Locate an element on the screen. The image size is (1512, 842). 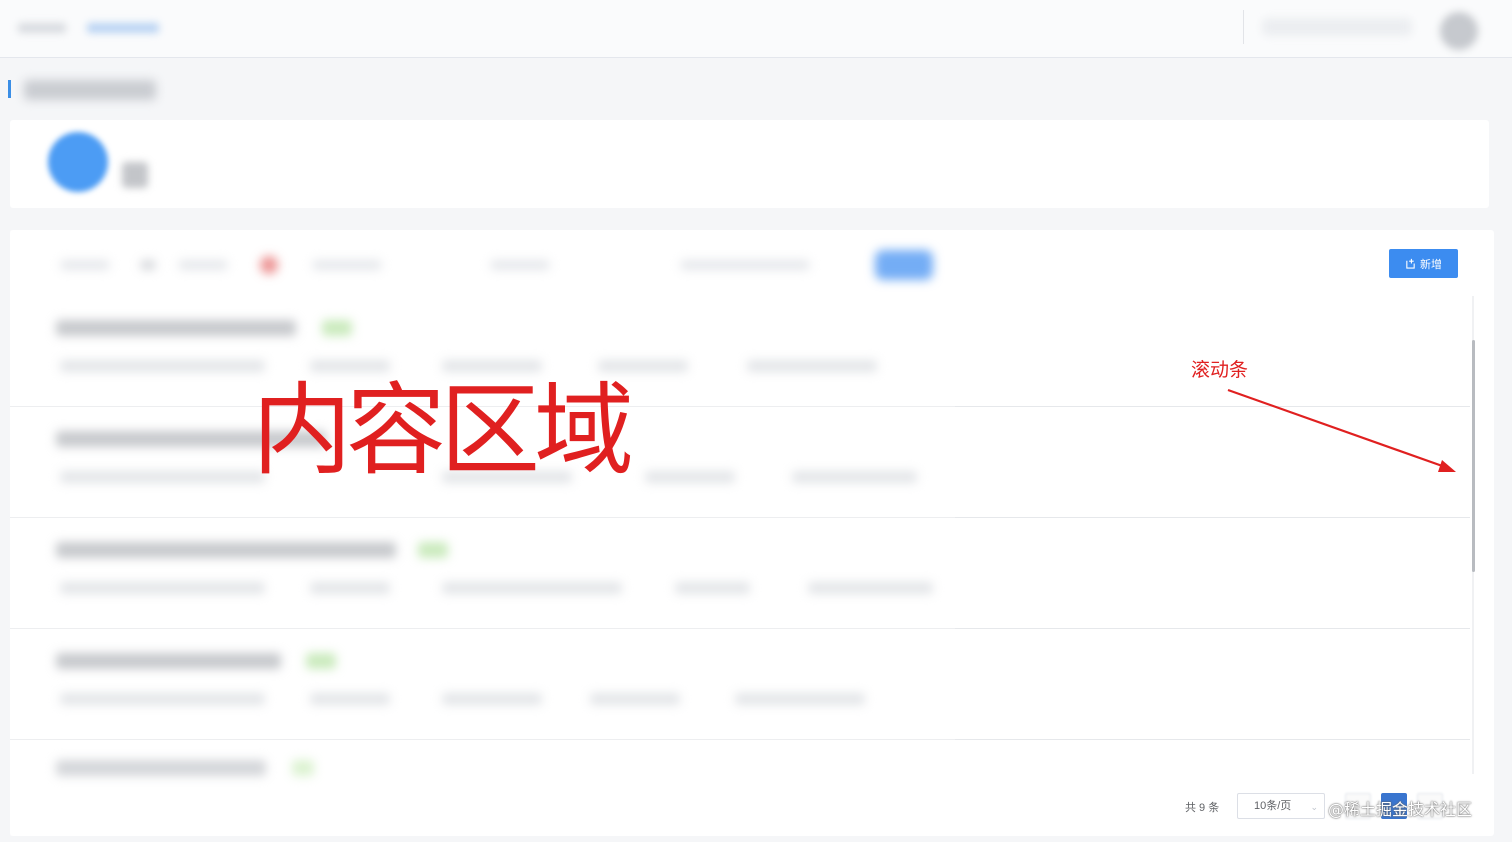
breadcrumb-item is located at coordinates (42, 28).